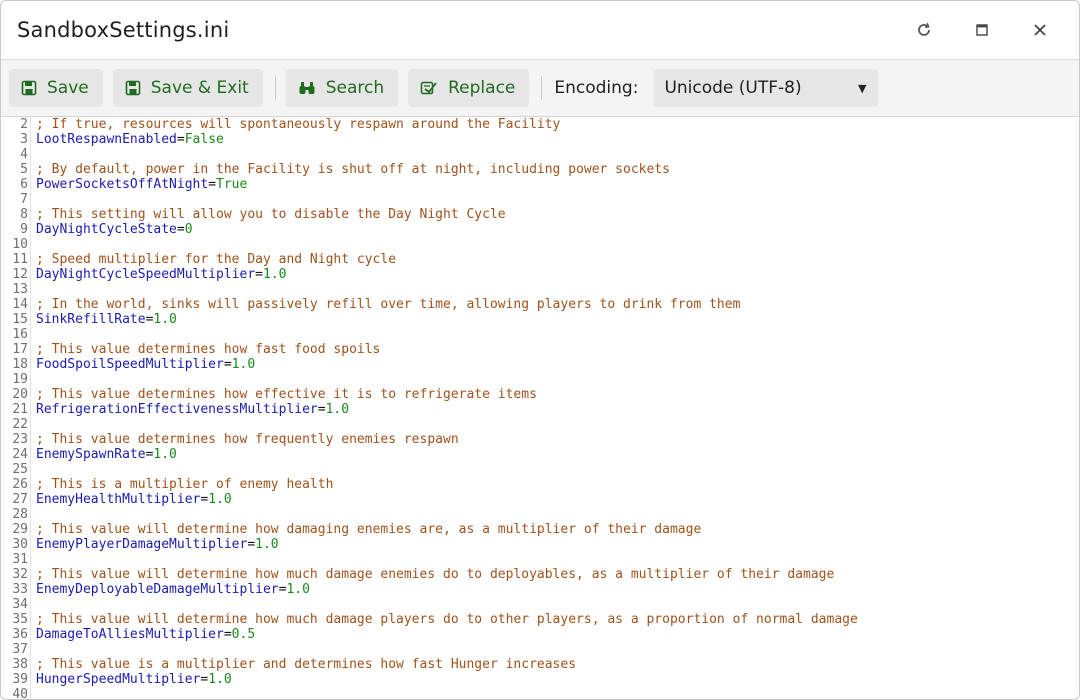  I want to click on editor-line: 30 EnemyPlayerDamageMultiplier=1.0, so click(540, 544).